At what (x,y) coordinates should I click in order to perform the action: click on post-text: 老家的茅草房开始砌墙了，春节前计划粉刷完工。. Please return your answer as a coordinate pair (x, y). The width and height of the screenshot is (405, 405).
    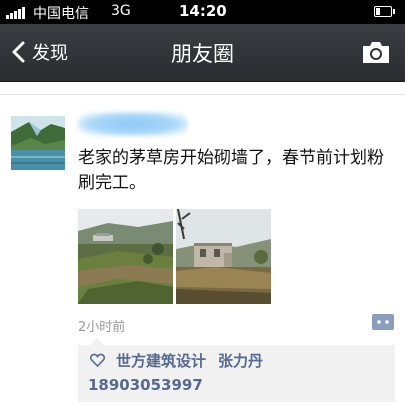
    Looking at the image, I should click on (231, 170).